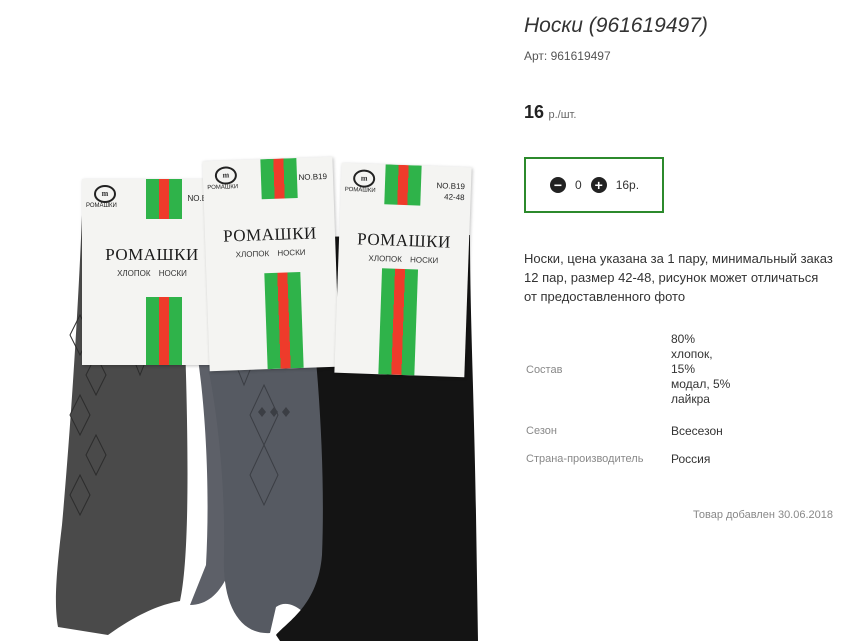  I want to click on size-label: 42-48, so click(454, 197).